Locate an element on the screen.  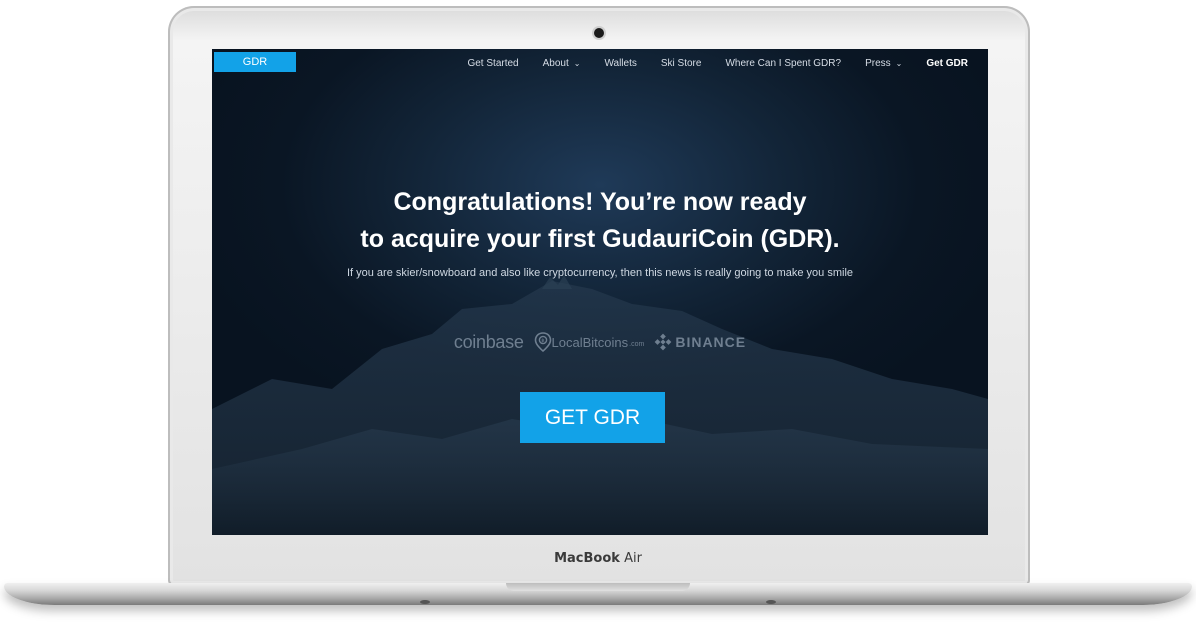
nav-item-label: Ski Store is located at coordinates (681, 63).